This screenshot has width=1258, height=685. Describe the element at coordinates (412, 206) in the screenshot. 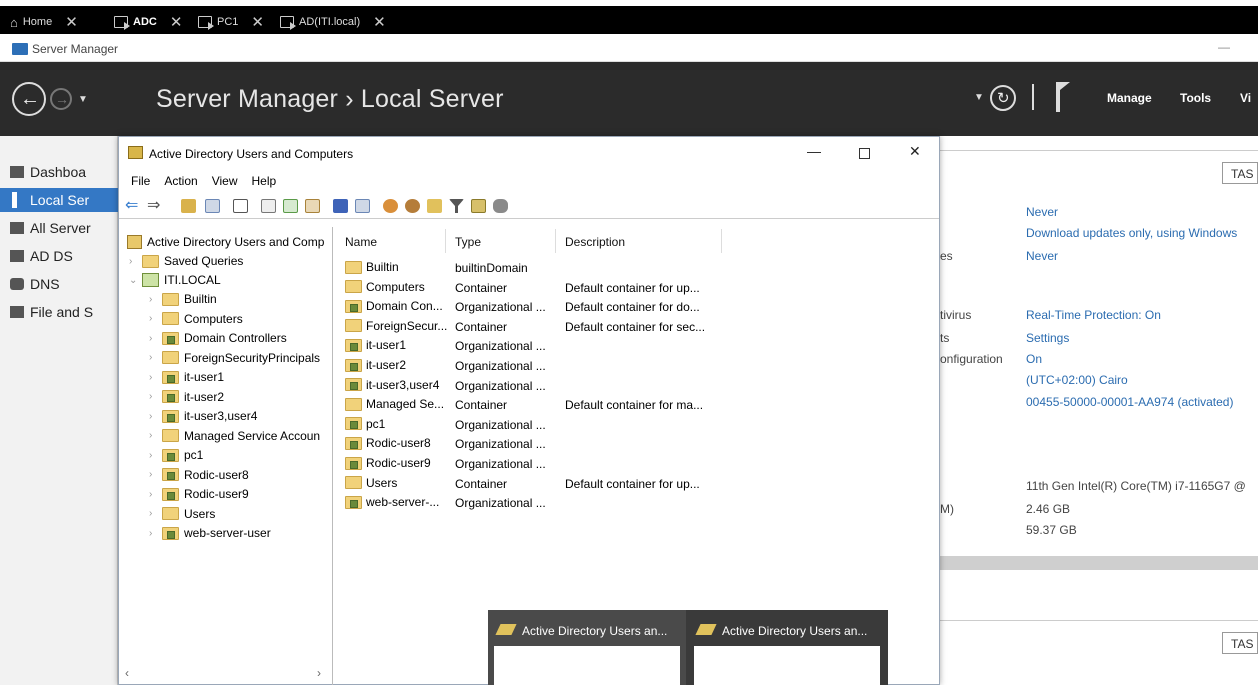

I see `new-group-icon` at that location.